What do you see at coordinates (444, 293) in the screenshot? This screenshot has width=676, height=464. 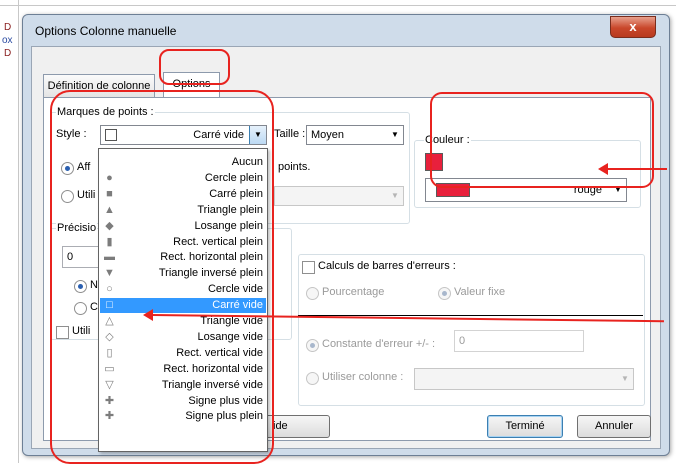 I see `fixed-value-radio` at bounding box center [444, 293].